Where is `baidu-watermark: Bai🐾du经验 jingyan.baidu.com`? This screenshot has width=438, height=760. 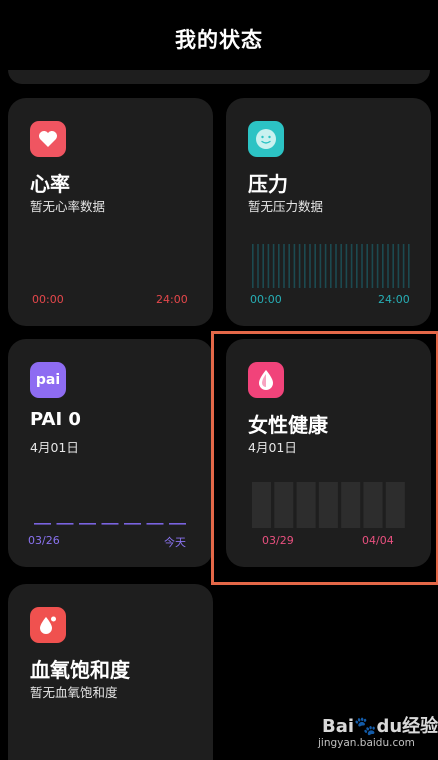
baidu-watermark: Bai🐾du经验 jingyan.baidu.com is located at coordinates (371, 734).